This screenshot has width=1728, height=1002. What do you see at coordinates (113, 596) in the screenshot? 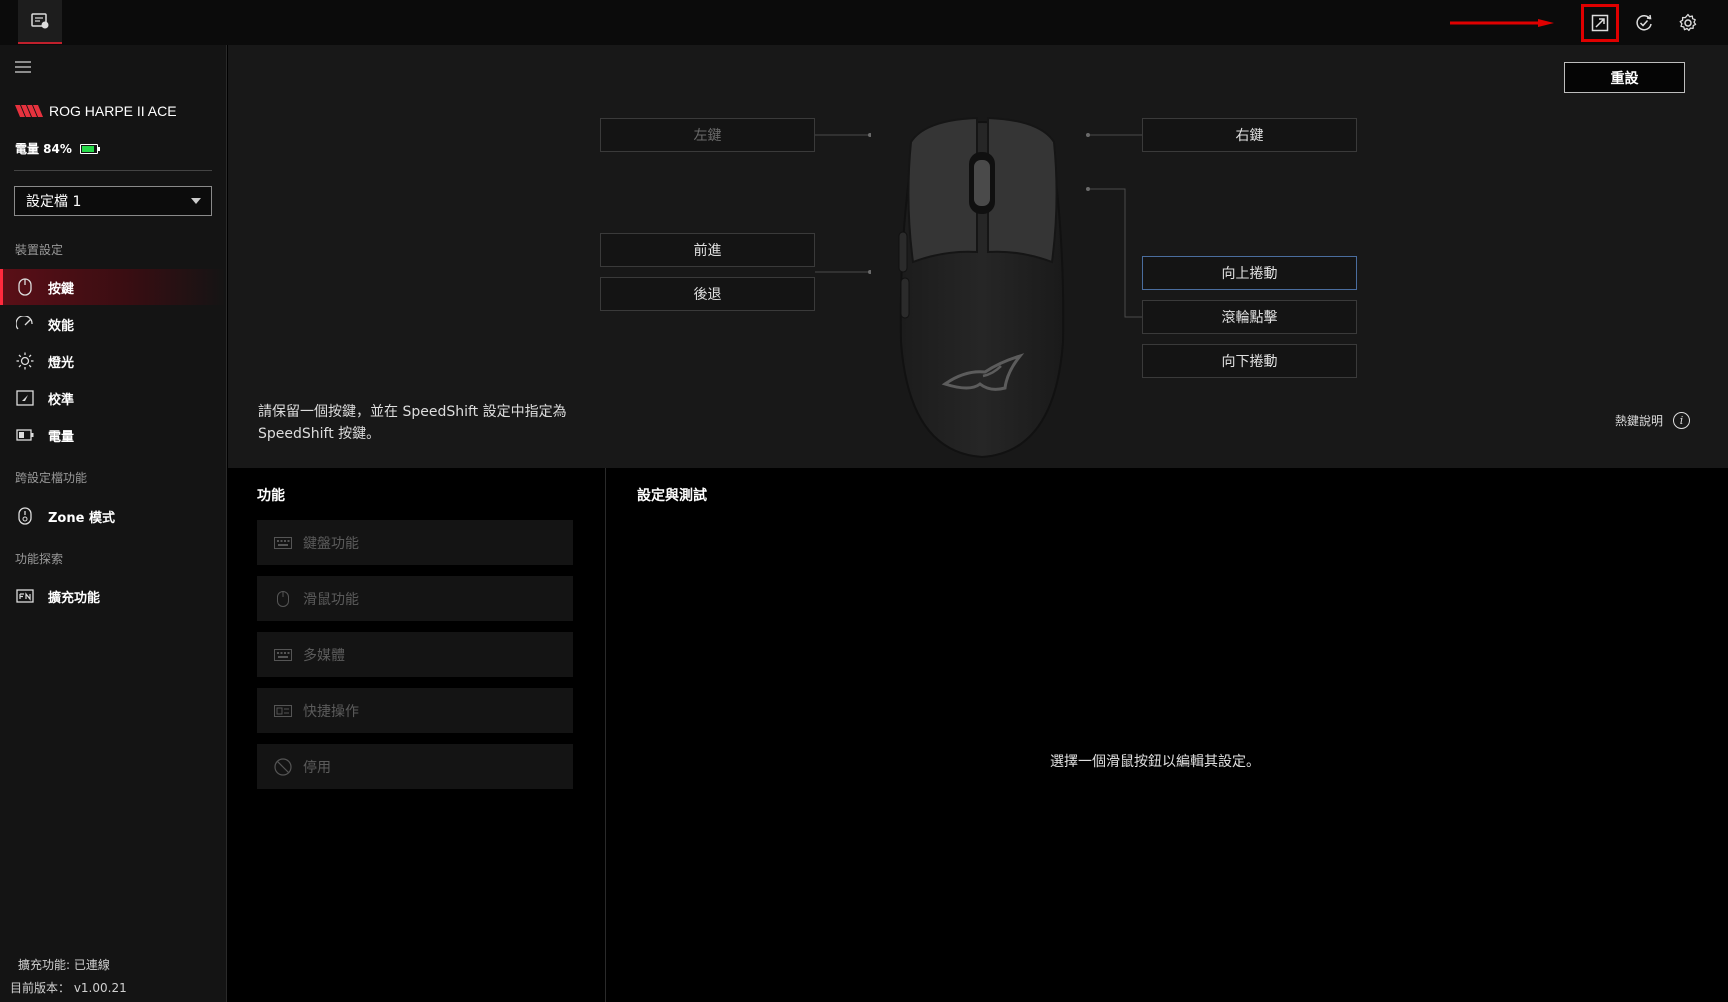
I see `sidebar-item-extensions: 擴充功能` at bounding box center [113, 596].